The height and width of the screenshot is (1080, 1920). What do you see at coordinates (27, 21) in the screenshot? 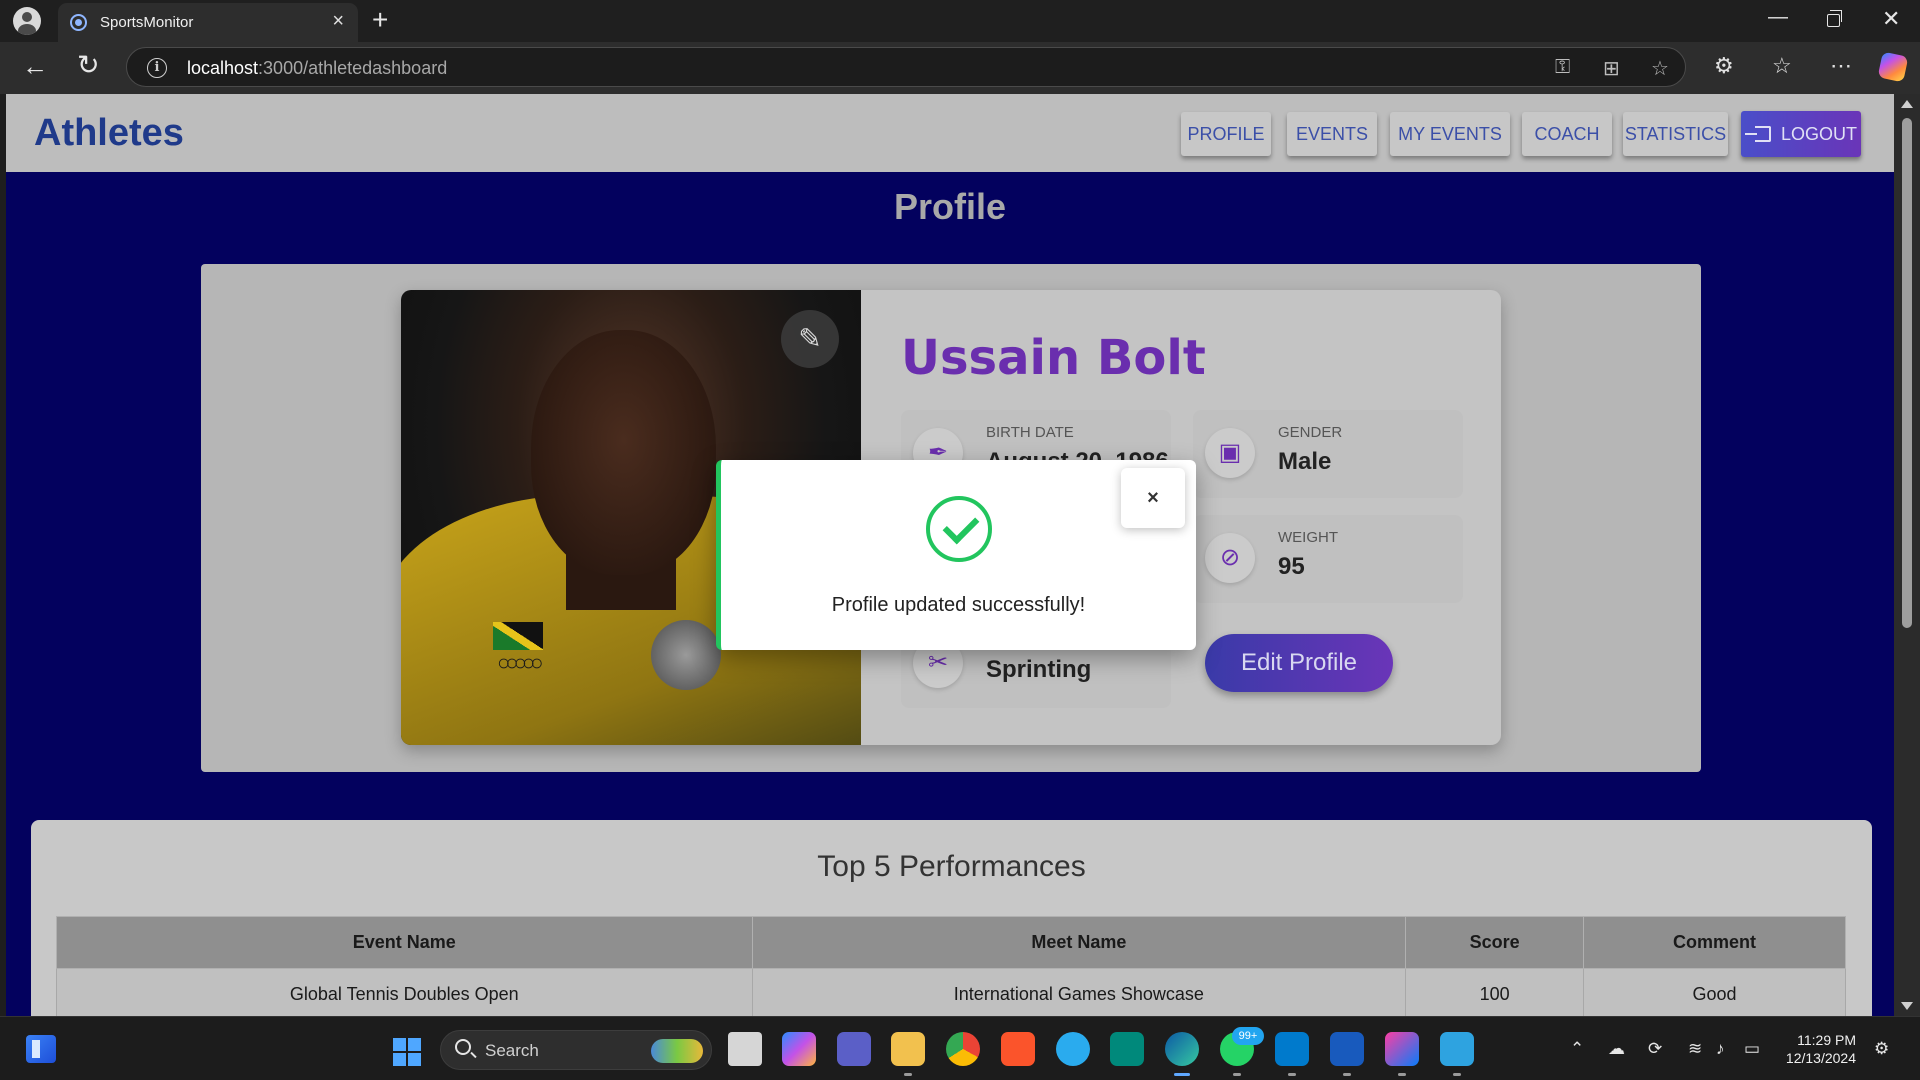
I see `browser-profile-icon` at bounding box center [27, 21].